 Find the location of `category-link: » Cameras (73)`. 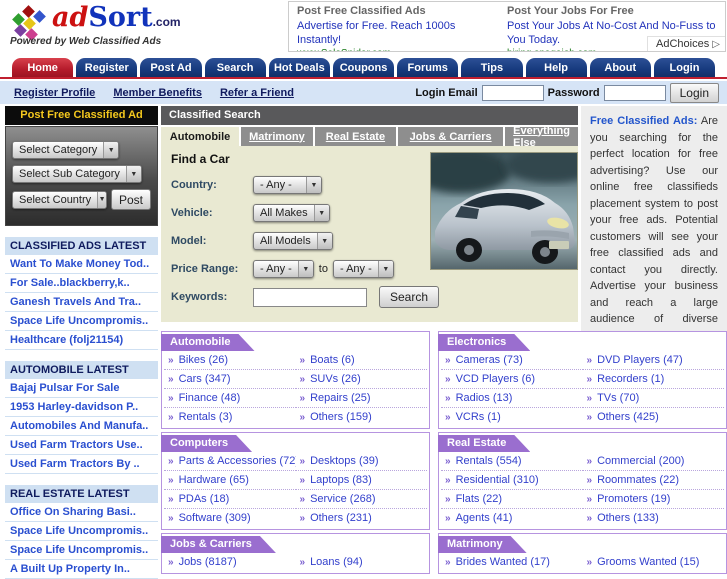

category-link: » Cameras (73) is located at coordinates (512, 360).